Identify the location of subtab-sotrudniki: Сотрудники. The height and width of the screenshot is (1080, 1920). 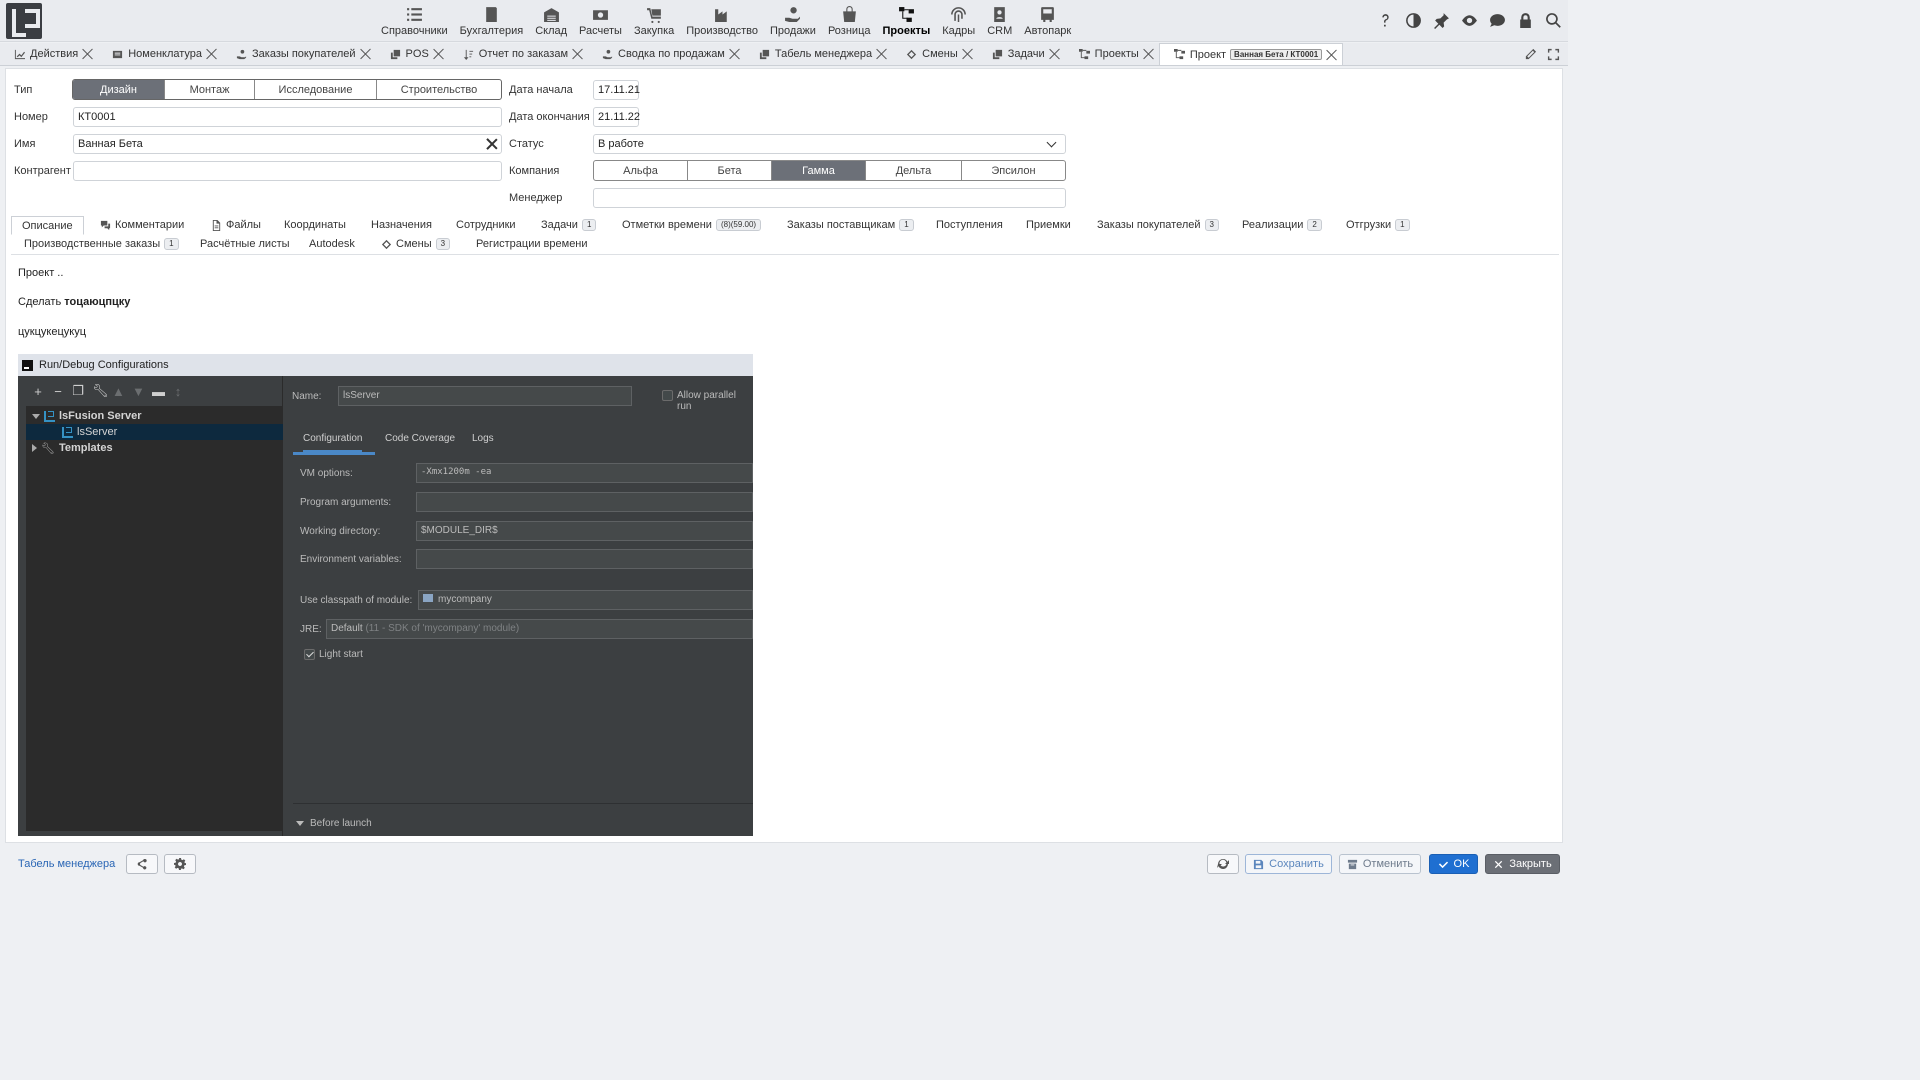
(486, 225).